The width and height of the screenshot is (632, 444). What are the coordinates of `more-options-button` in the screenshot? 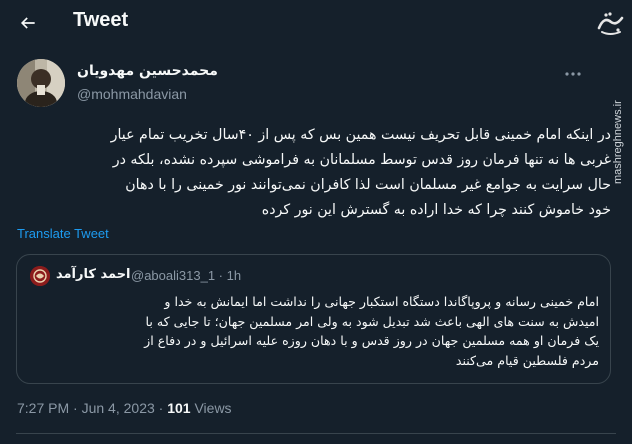 It's located at (573, 74).